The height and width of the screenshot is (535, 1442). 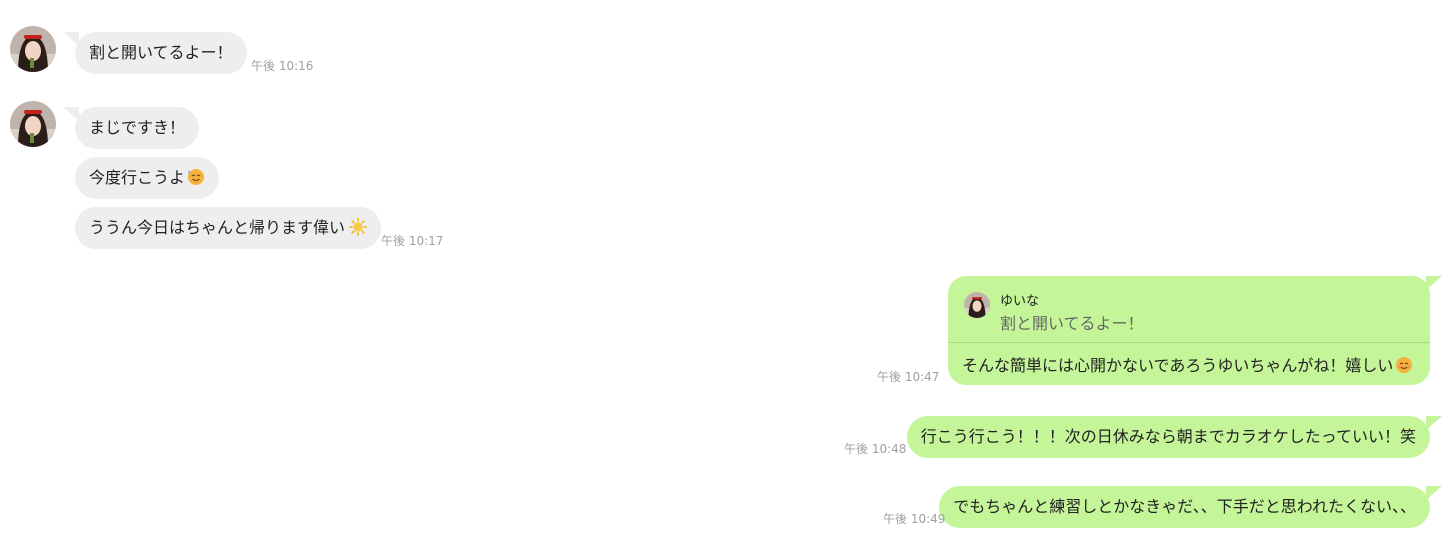 What do you see at coordinates (908, 377) in the screenshot?
I see `message-timestamp: 午後 10:47` at bounding box center [908, 377].